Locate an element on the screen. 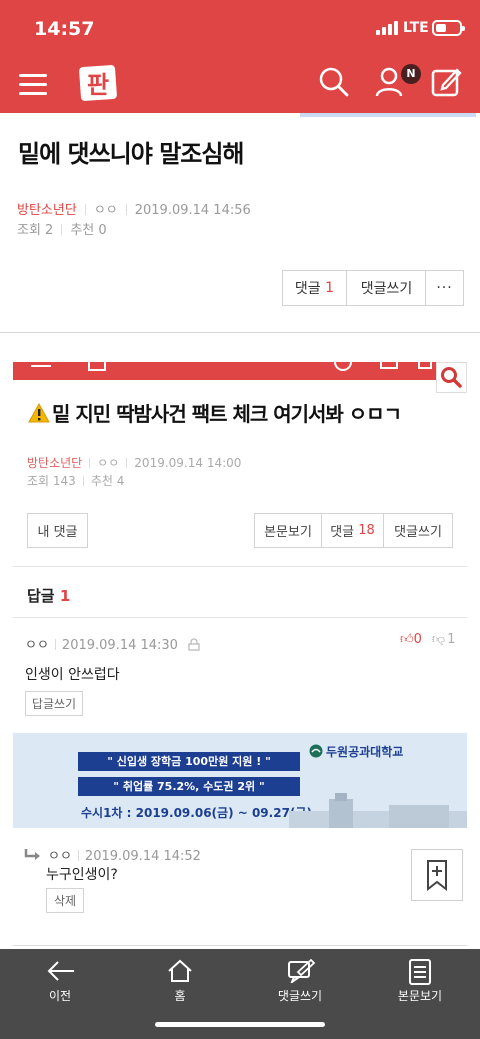 The height and width of the screenshot is (1039, 480). ad-school-name: 두원공과대학교 is located at coordinates (356, 751).